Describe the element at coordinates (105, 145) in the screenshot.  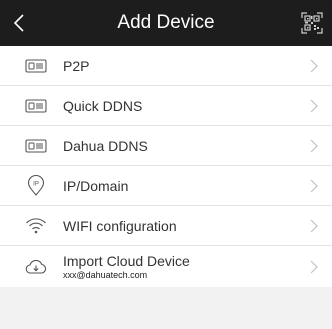
I see `option-label: Dahua DDNS` at that location.